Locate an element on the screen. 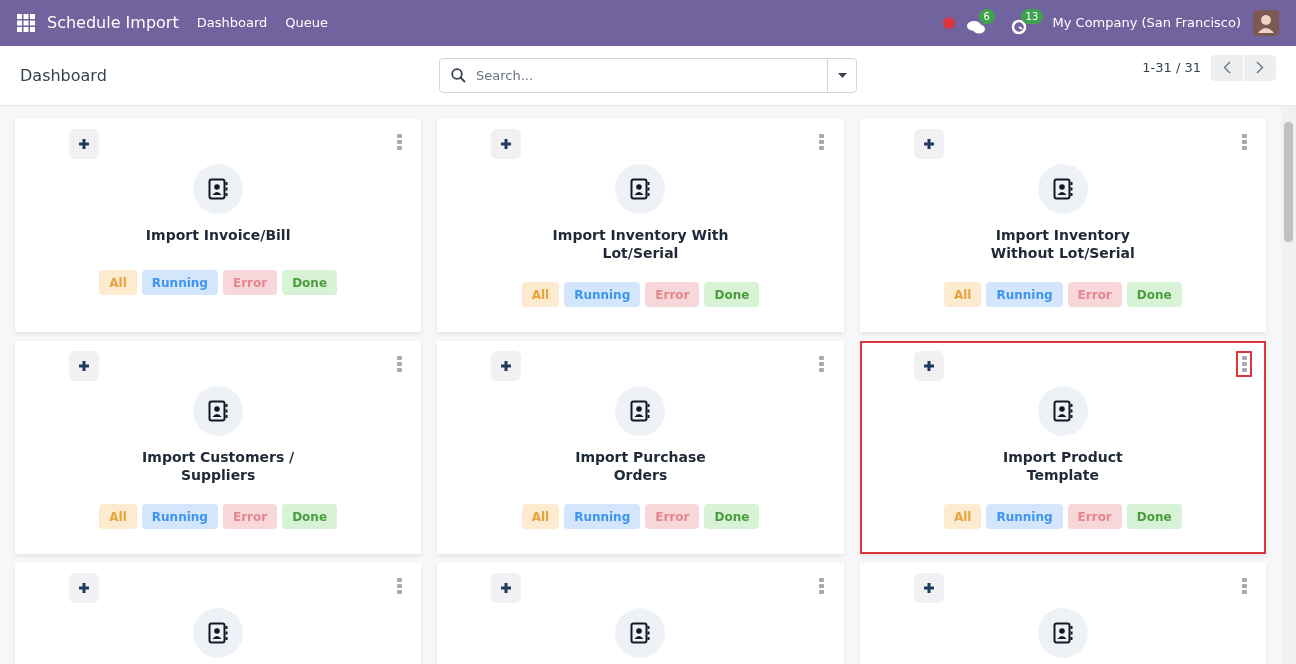 The image size is (1296, 664). import-card: Import Inventory Without Lot/Serial All Running Error Done is located at coordinates (1062, 225).